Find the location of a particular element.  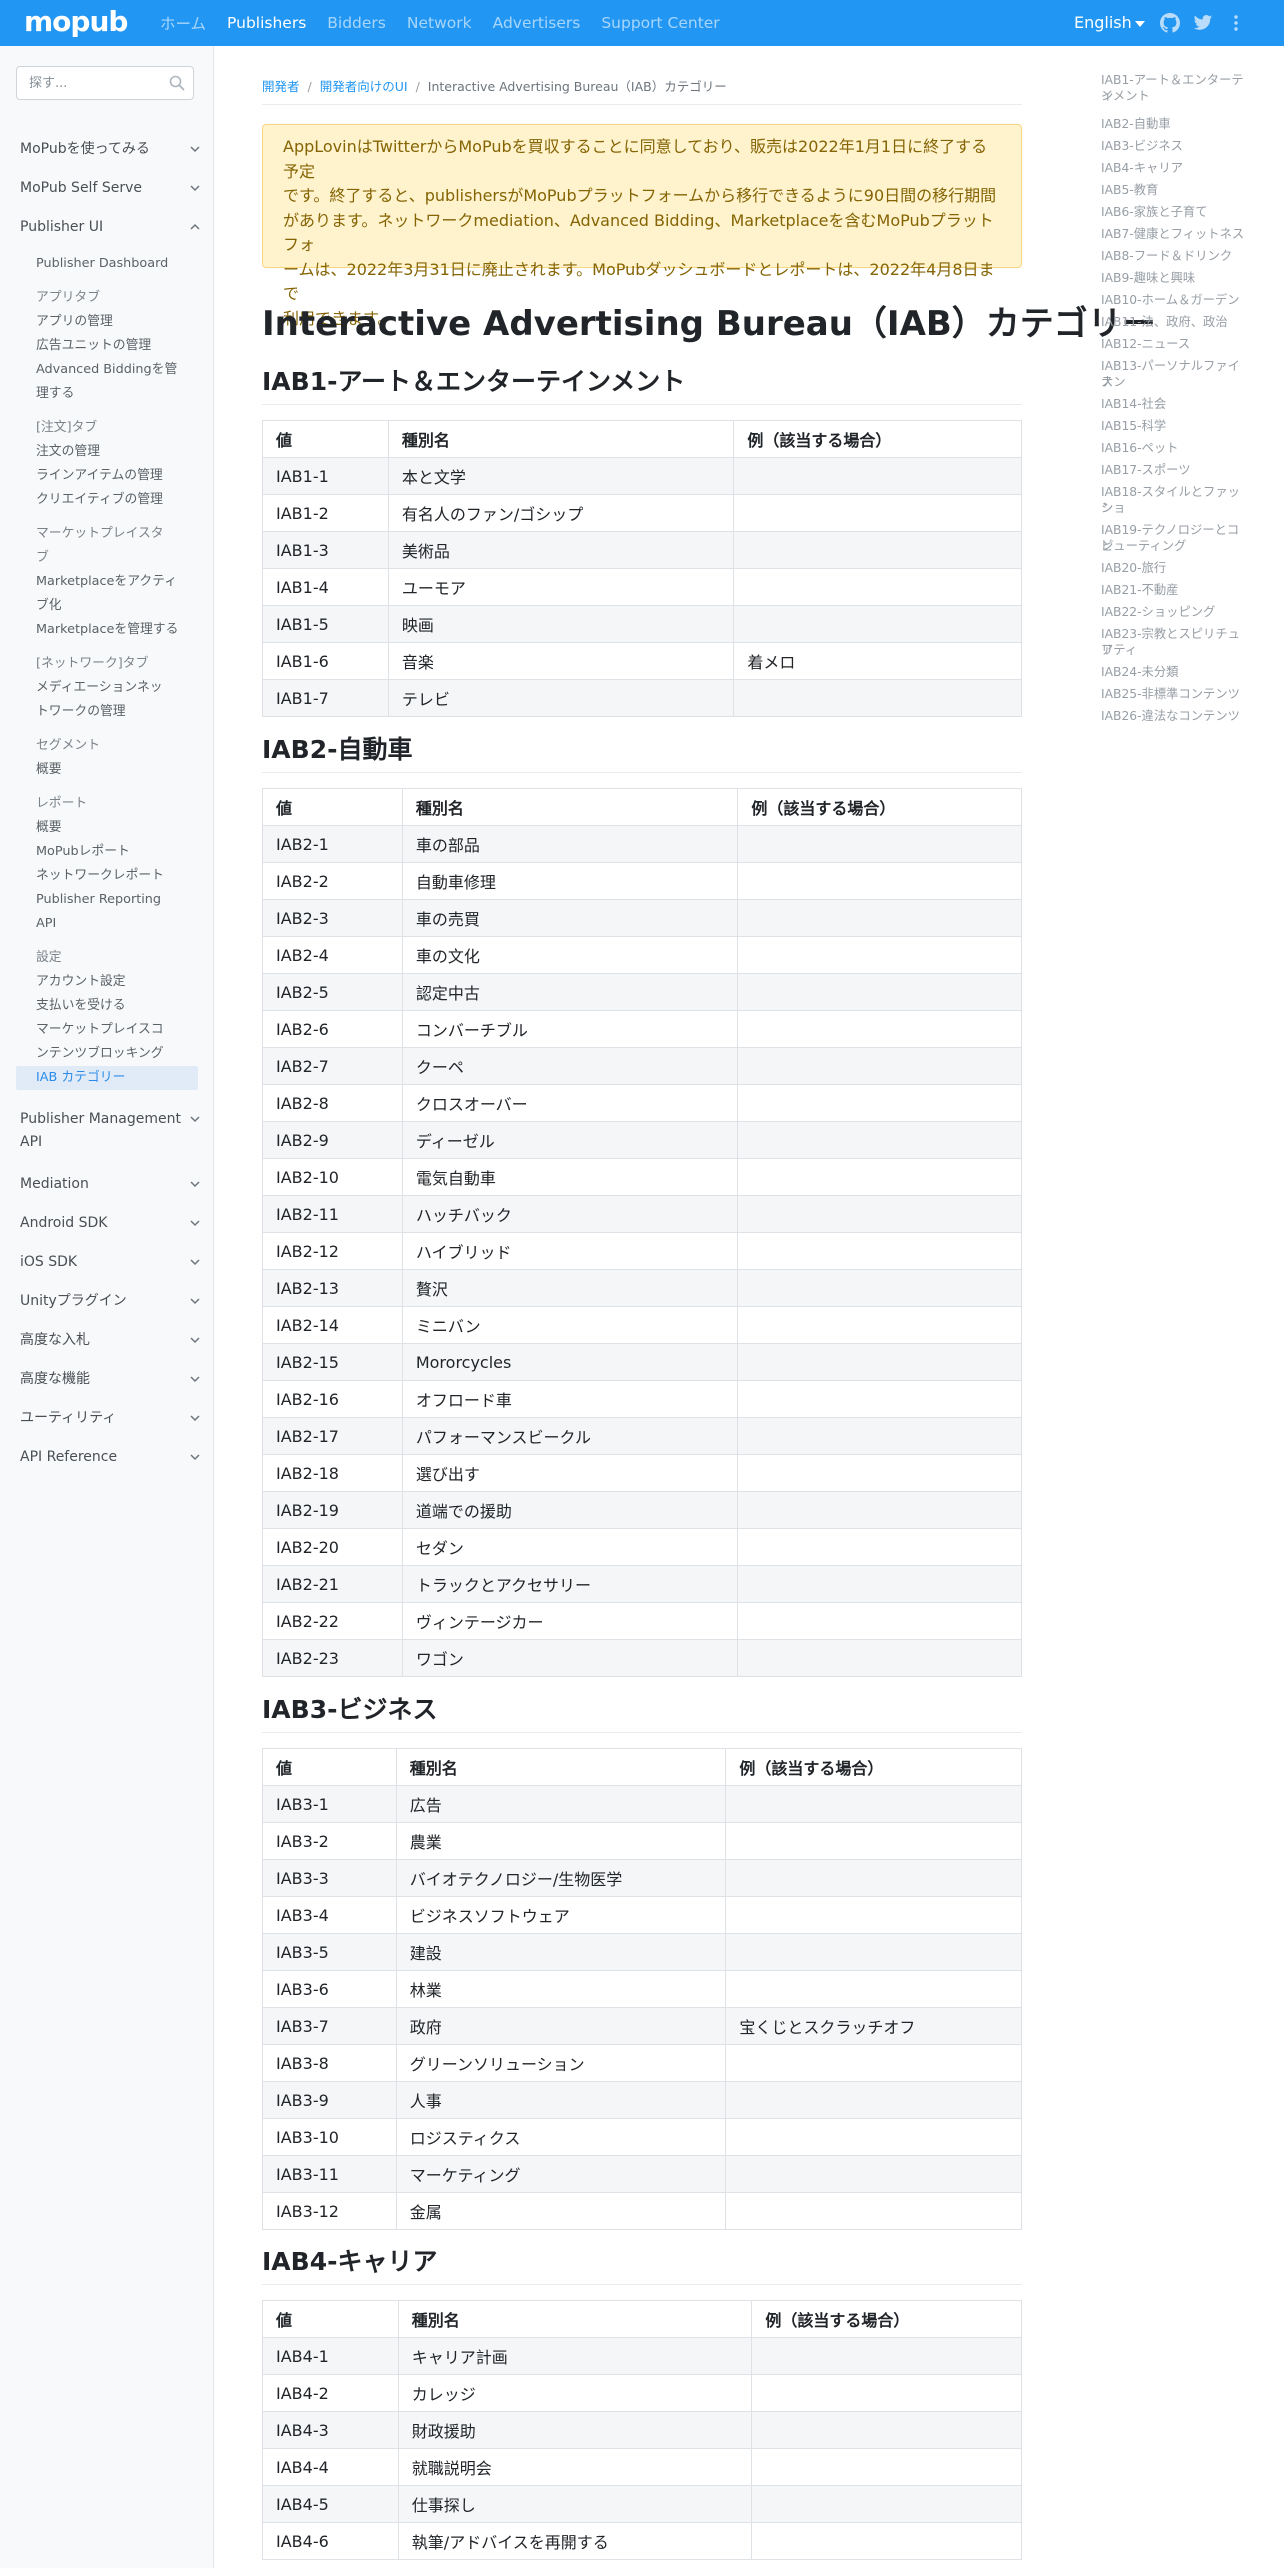

table-cell: IAB2-21 is located at coordinates (332, 1584).